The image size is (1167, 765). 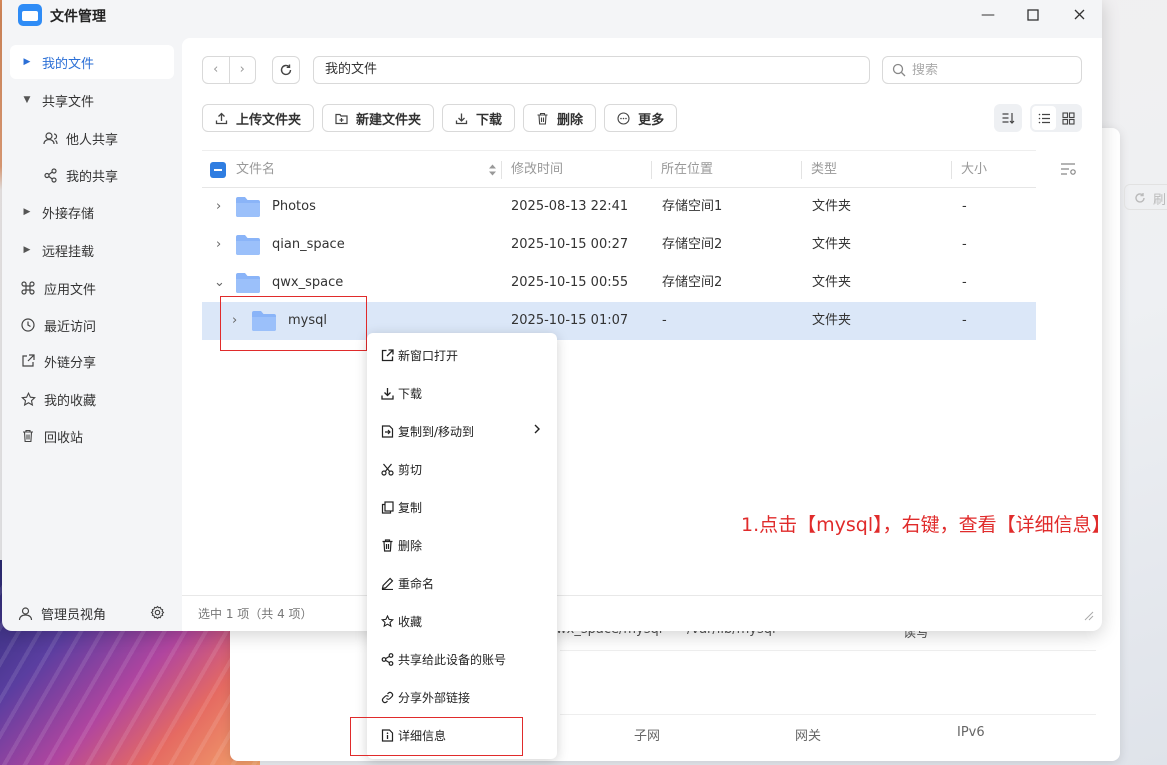 What do you see at coordinates (687, 169) in the screenshot?
I see `header-location: 所在位置` at bounding box center [687, 169].